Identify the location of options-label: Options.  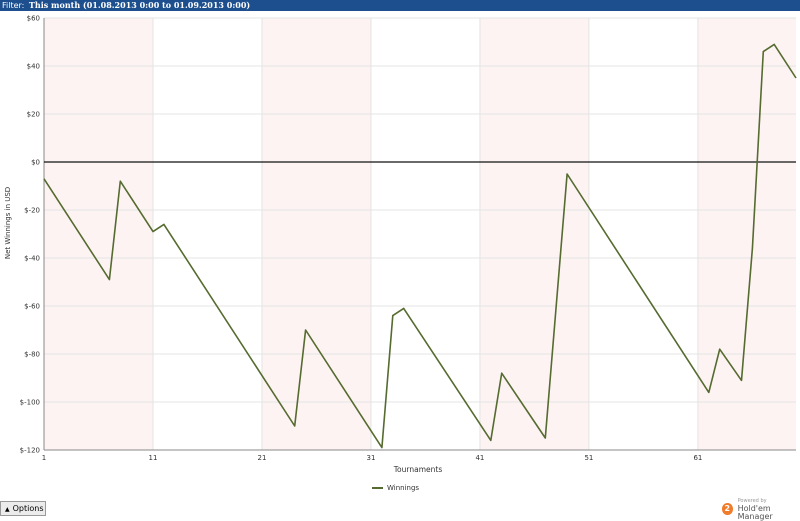
(28, 508).